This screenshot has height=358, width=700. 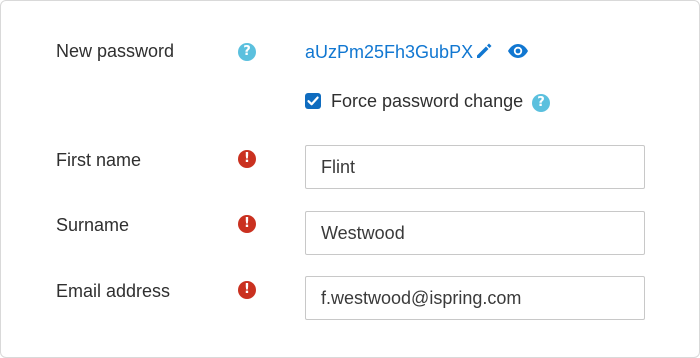 I want to click on first-name-input, so click(x=475, y=167).